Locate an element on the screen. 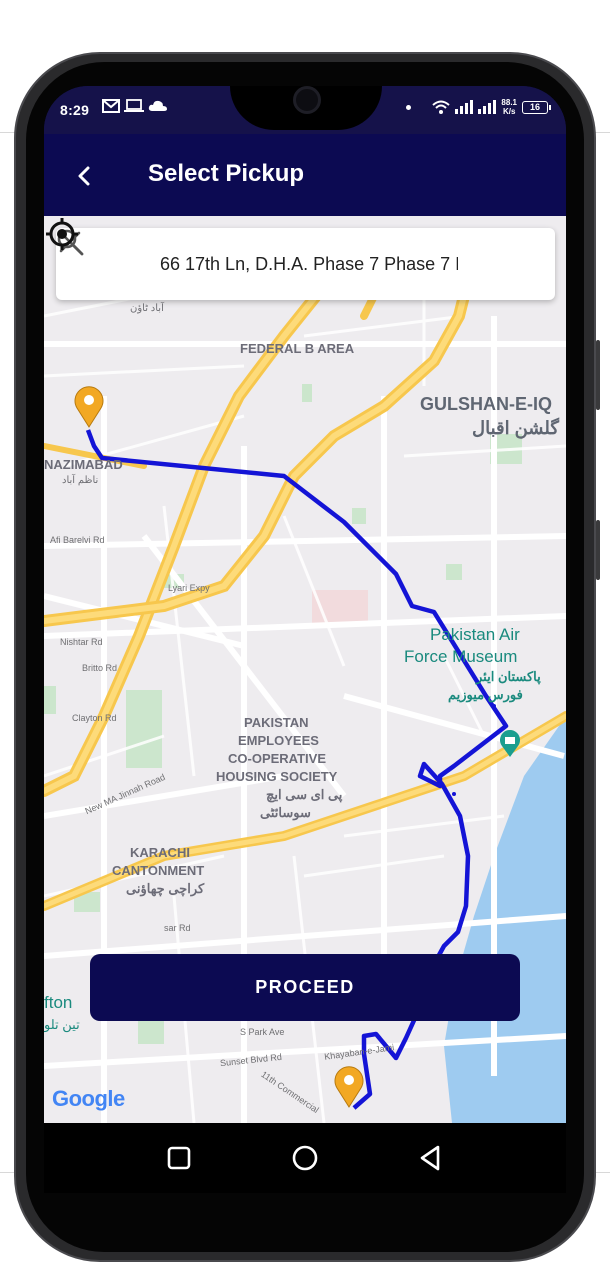 The image size is (610, 1280). map-label: ناظم آباد is located at coordinates (80, 480).